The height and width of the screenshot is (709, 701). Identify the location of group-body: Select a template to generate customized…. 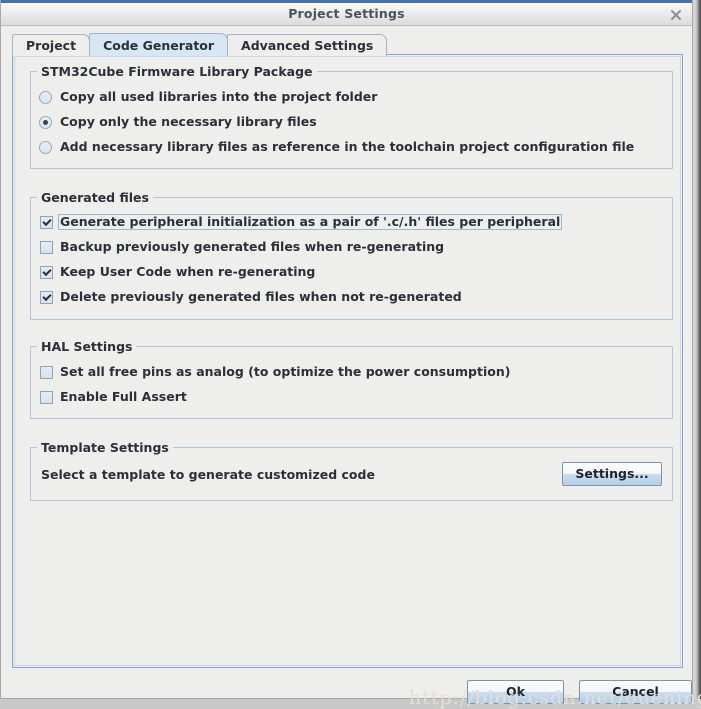
(351, 474).